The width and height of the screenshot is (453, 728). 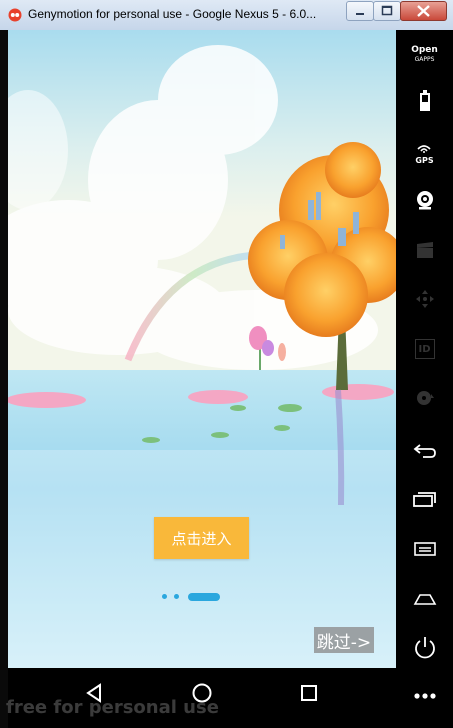 I want to click on more-button, so click(x=424, y=696).